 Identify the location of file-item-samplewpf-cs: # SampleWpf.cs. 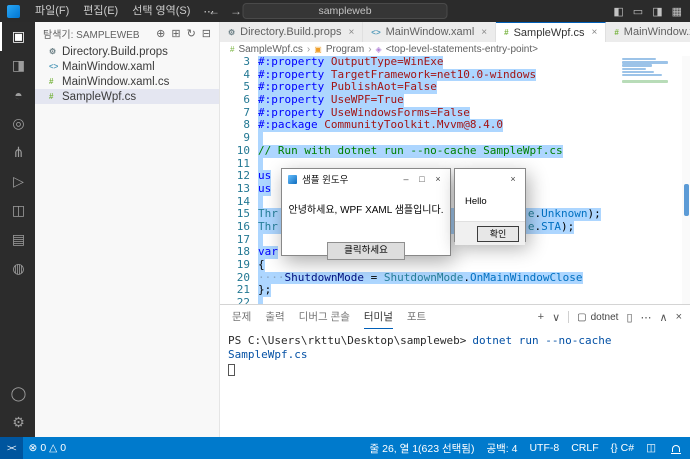
(127, 96).